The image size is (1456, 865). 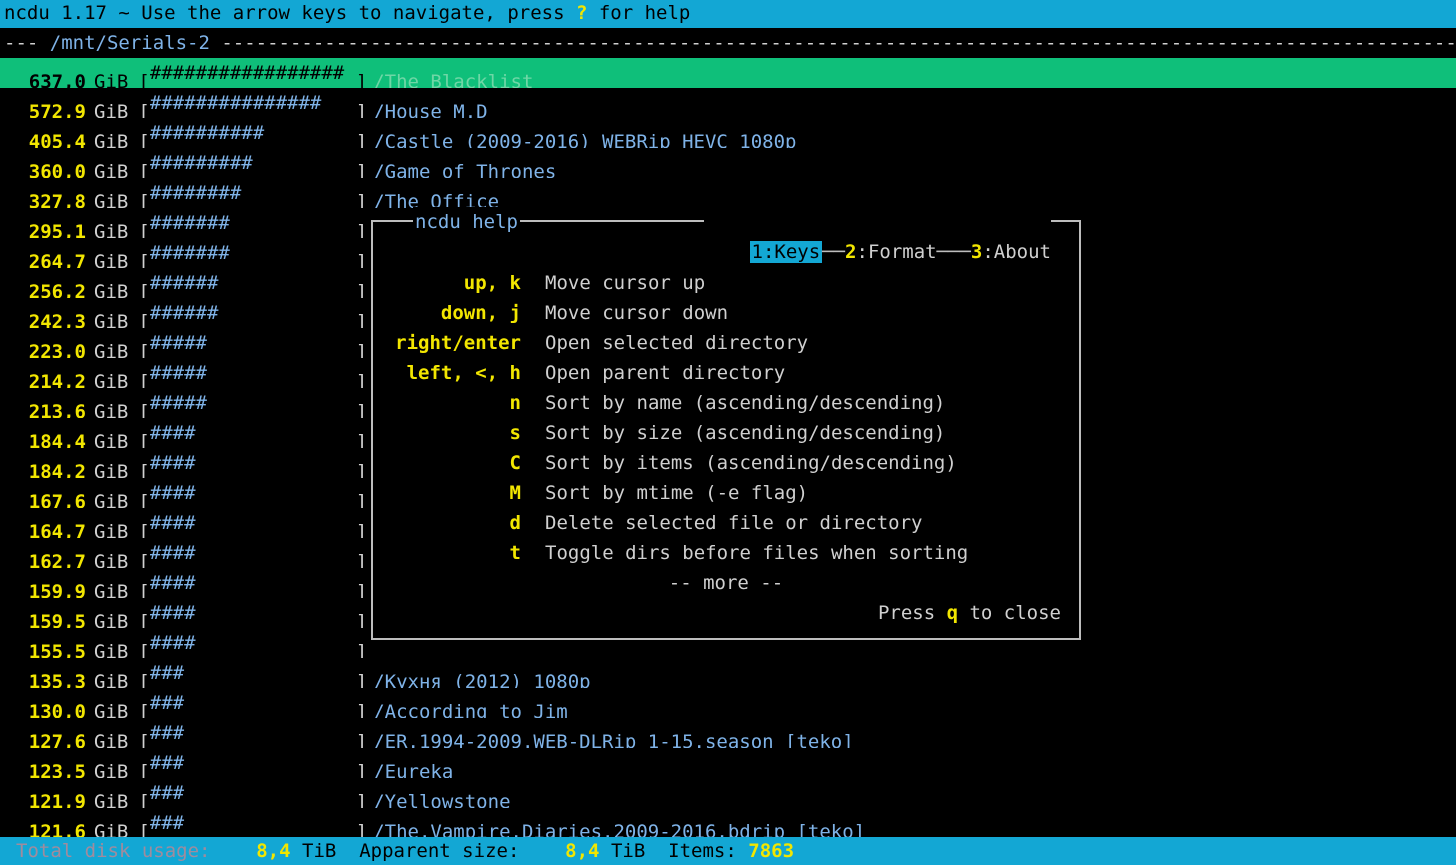 I want to click on row-size: 572,9, so click(x=57, y=109).